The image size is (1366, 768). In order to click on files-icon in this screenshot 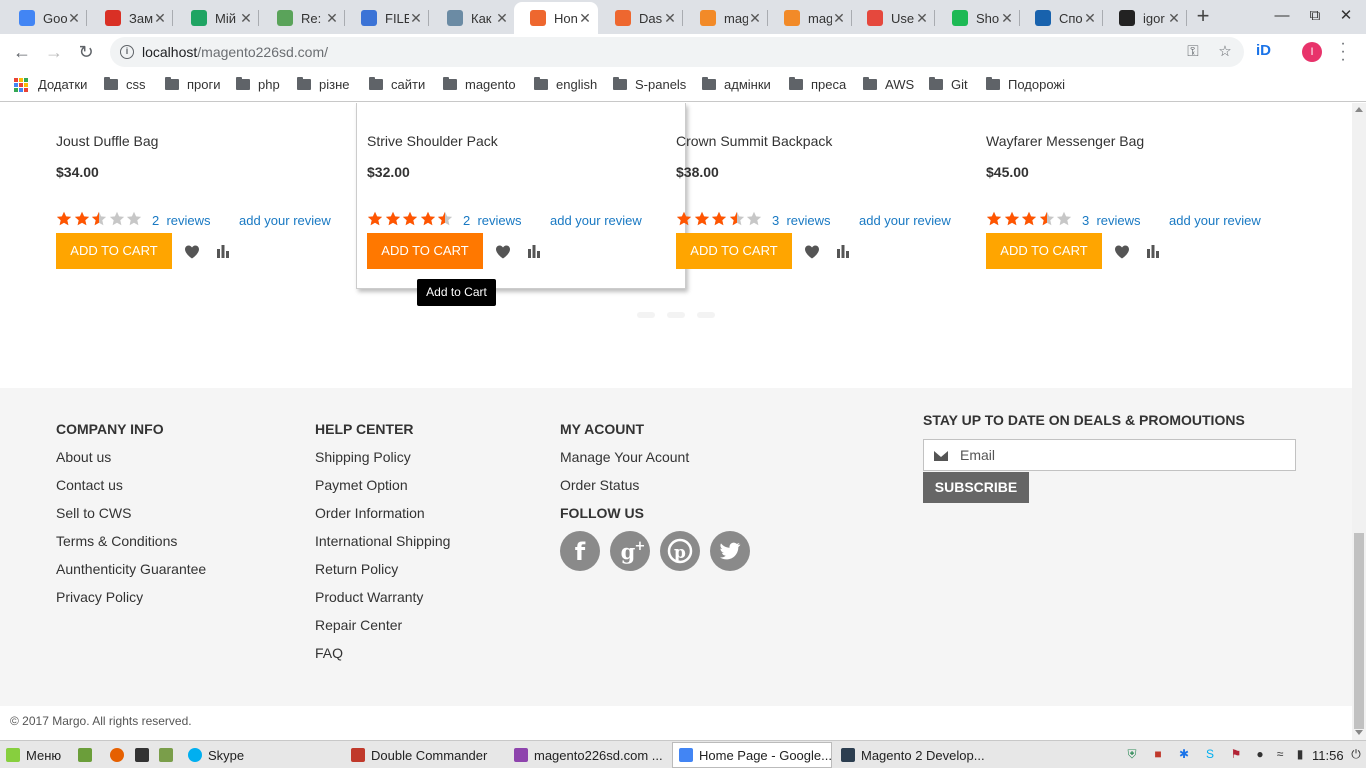, I will do `click(169, 755)`.